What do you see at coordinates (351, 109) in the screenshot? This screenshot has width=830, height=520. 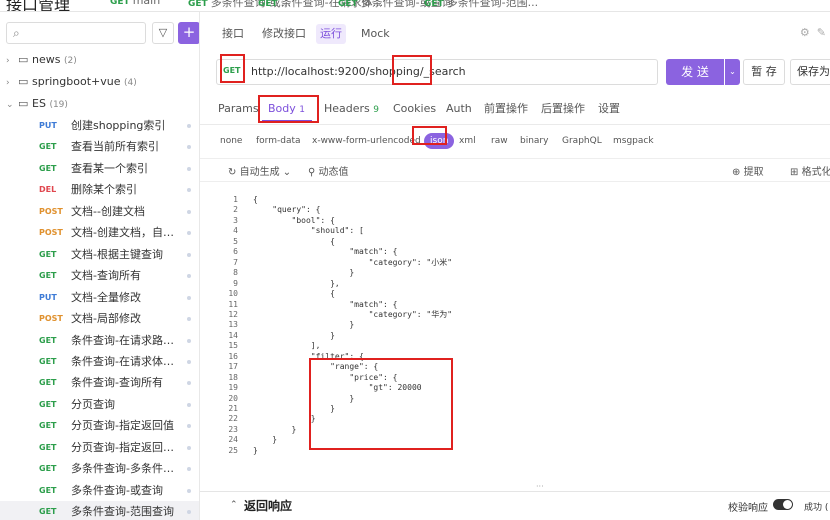 I see `request-tab-2: Headers 9` at bounding box center [351, 109].